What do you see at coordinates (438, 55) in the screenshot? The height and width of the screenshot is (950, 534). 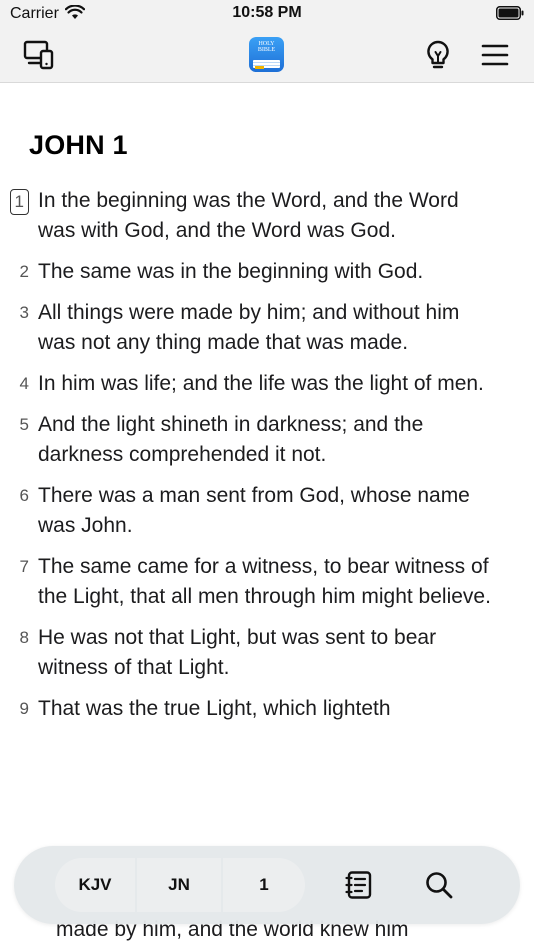 I see `lightbulb-icon` at bounding box center [438, 55].